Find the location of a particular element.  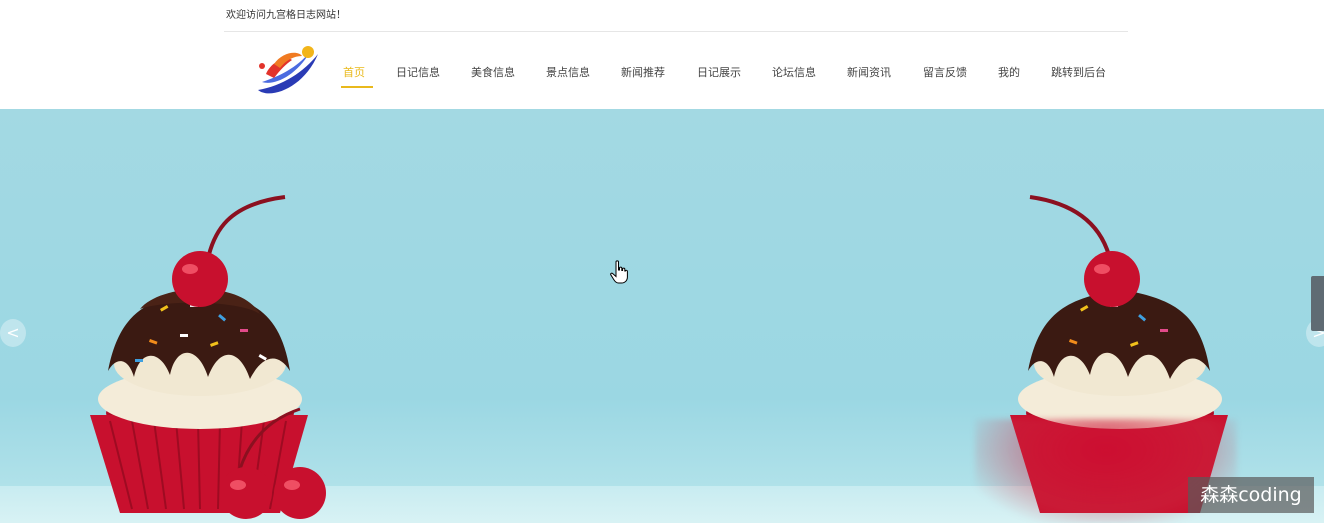

nav-item-label: 留言反馈 is located at coordinates (945, 72).